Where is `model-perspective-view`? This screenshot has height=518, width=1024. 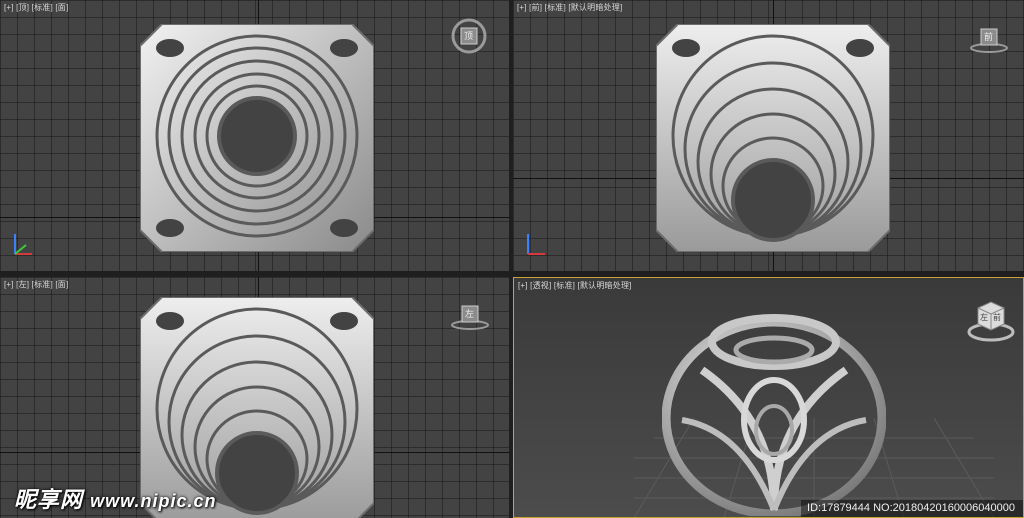 model-perspective-view is located at coordinates (774, 413).